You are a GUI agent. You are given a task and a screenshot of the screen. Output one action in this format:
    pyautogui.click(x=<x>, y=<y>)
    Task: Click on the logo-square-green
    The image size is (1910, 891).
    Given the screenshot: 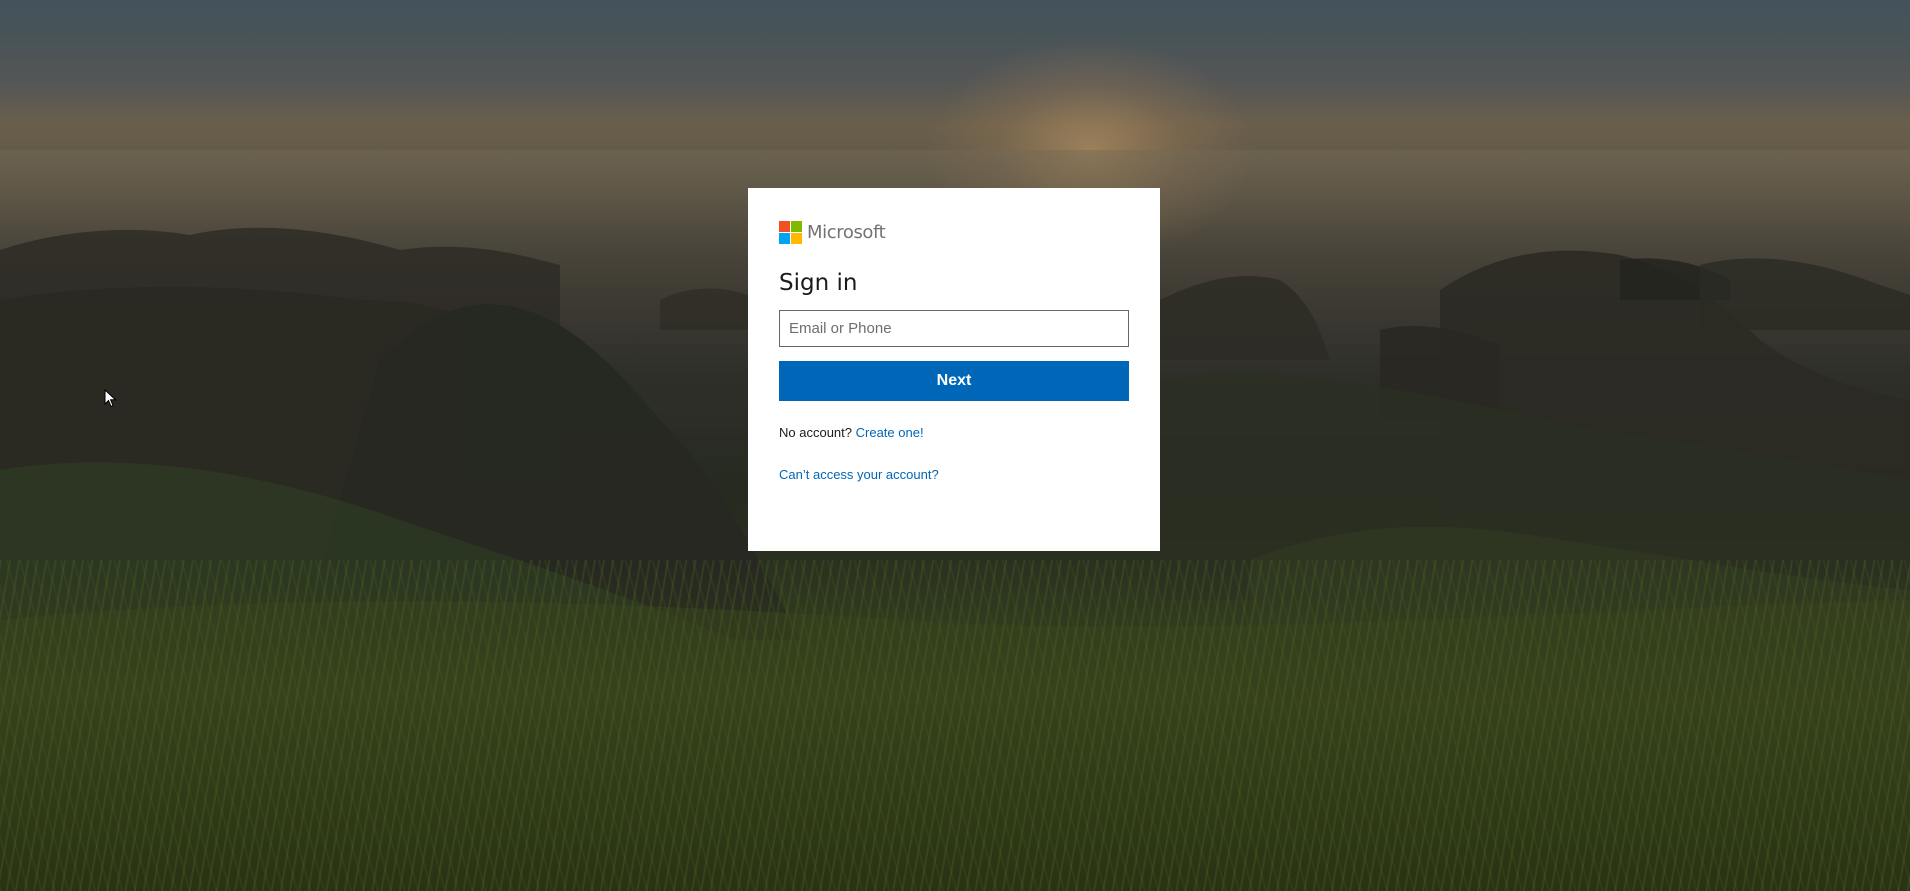 What is the action you would take?
    pyautogui.click(x=796, y=226)
    